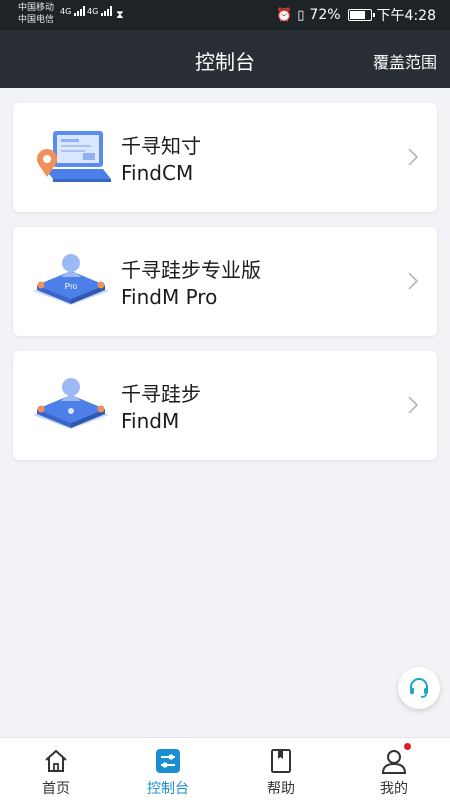 The width and height of the screenshot is (450, 800). What do you see at coordinates (394, 789) in the screenshot?
I see `tab-label: 我的` at bounding box center [394, 789].